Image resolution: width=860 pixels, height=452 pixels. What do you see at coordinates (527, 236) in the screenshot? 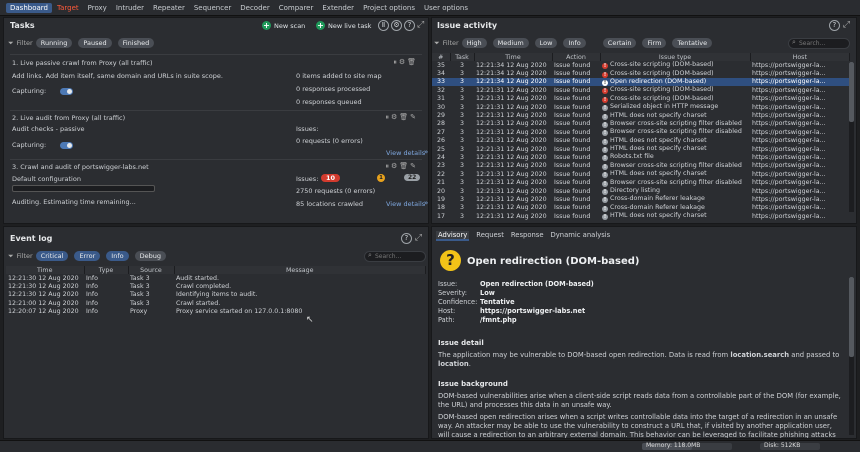
I see `tab-response: Response` at bounding box center [527, 236].